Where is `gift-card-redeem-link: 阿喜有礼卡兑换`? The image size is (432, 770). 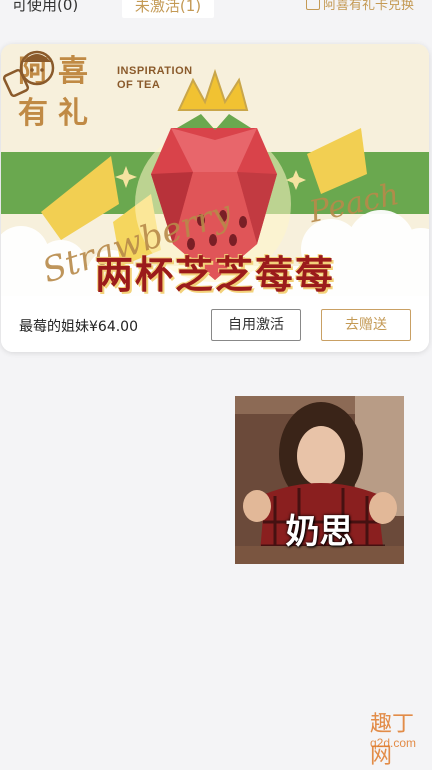 gift-card-redeem-link: 阿喜有礼卡兑换 is located at coordinates (360, 6).